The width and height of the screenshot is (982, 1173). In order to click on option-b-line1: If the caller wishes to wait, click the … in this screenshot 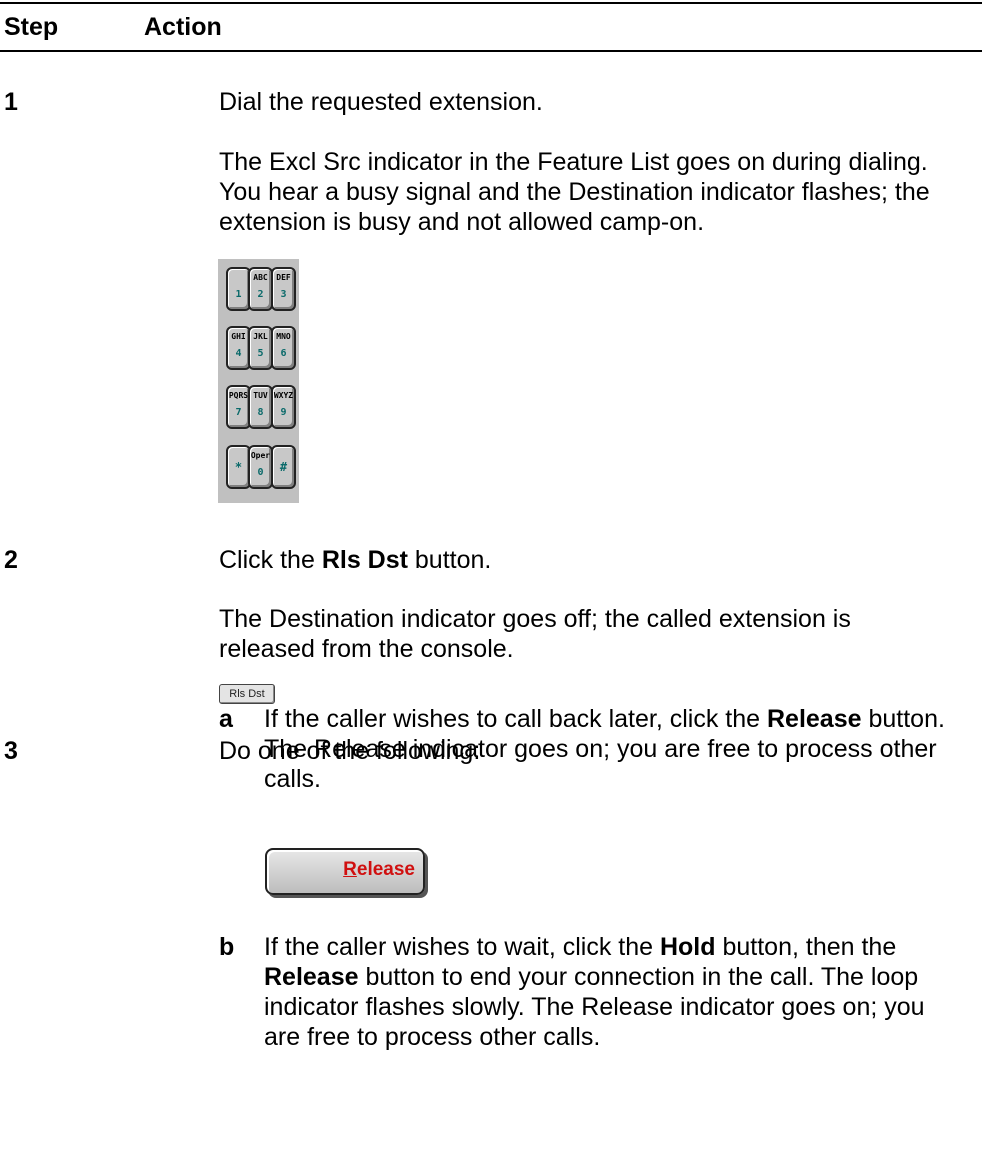, I will do `click(580, 947)`.